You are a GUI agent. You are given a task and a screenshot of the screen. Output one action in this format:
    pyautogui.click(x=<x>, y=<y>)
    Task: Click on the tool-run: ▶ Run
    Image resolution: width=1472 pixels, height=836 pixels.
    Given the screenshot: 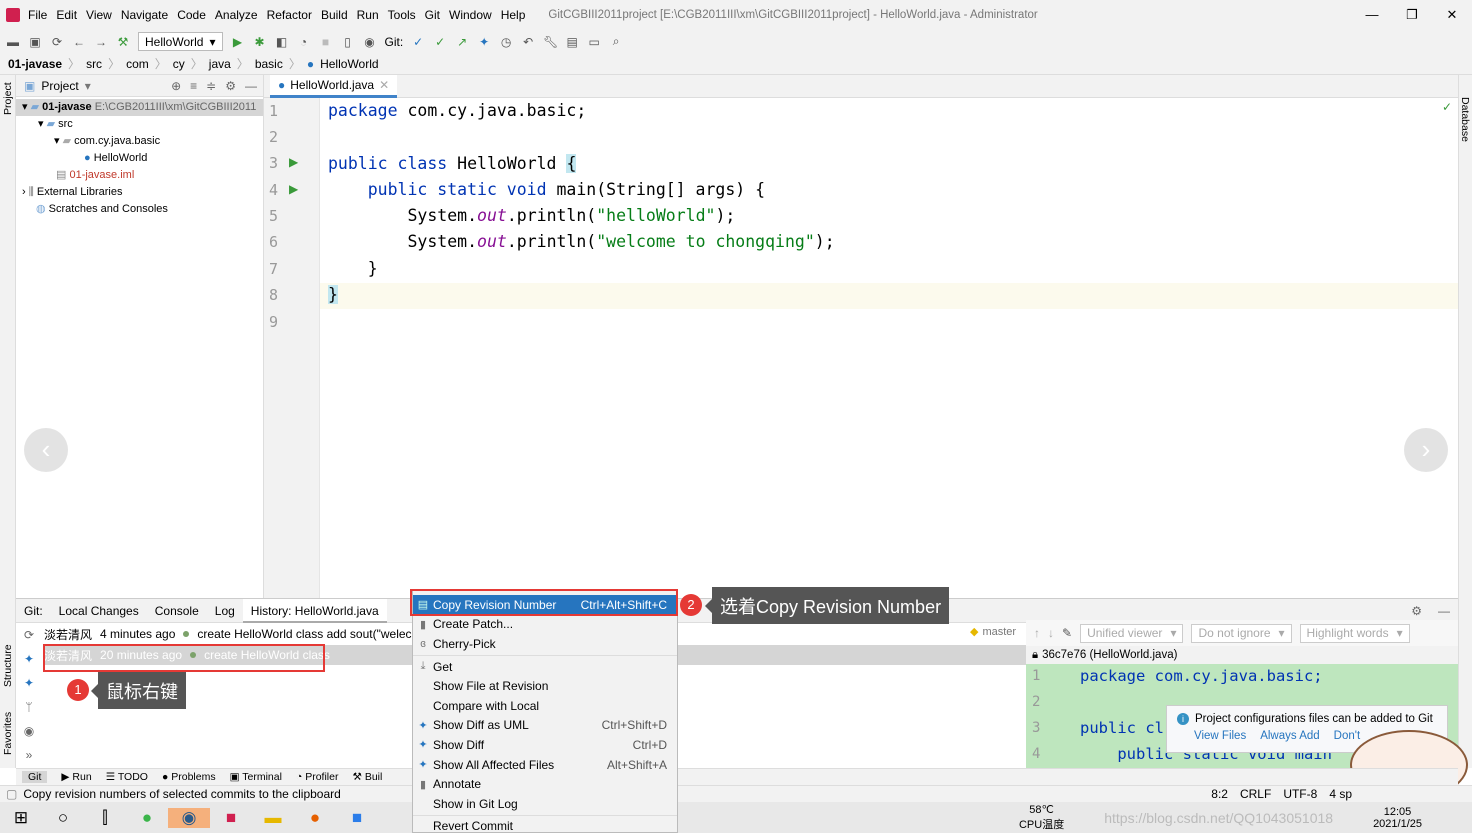 What is the action you would take?
    pyautogui.click(x=76, y=777)
    